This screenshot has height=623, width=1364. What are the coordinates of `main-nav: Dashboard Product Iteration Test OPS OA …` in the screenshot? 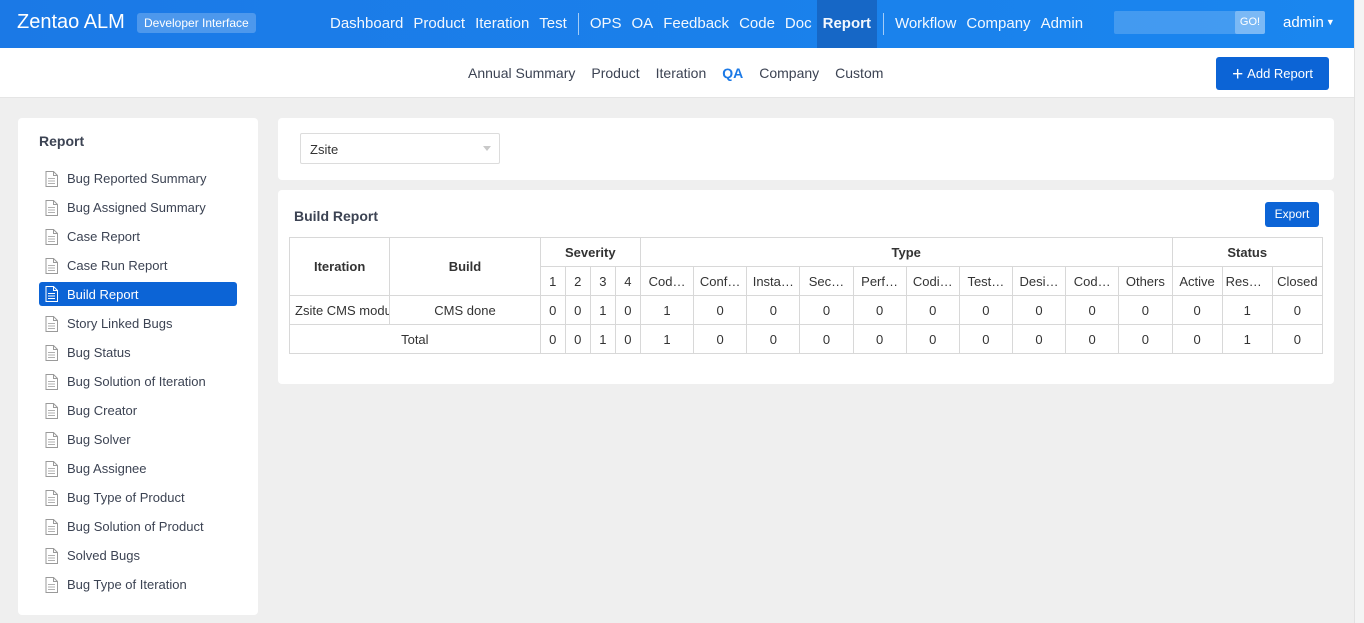 It's located at (706, 24).